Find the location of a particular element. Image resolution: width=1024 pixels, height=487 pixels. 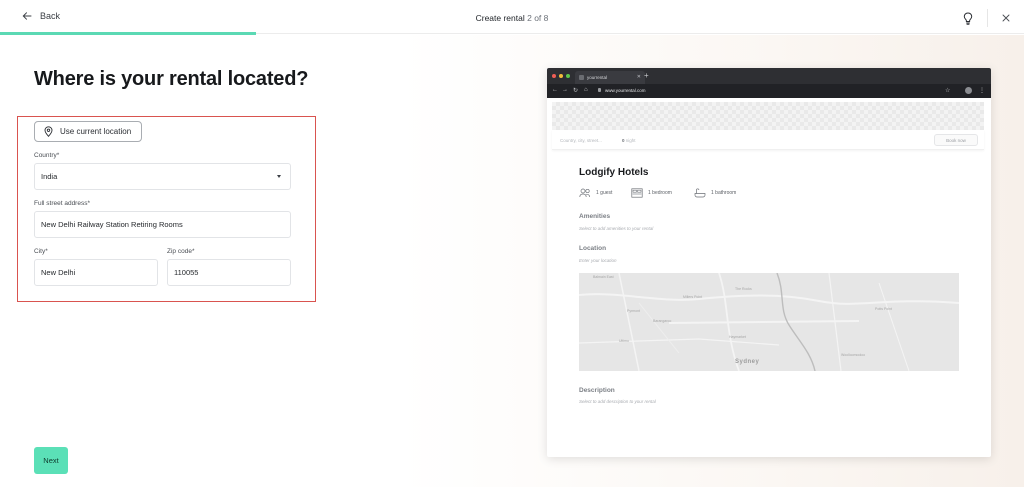

browser-tab: yourrental ✕ is located at coordinates (610, 77).